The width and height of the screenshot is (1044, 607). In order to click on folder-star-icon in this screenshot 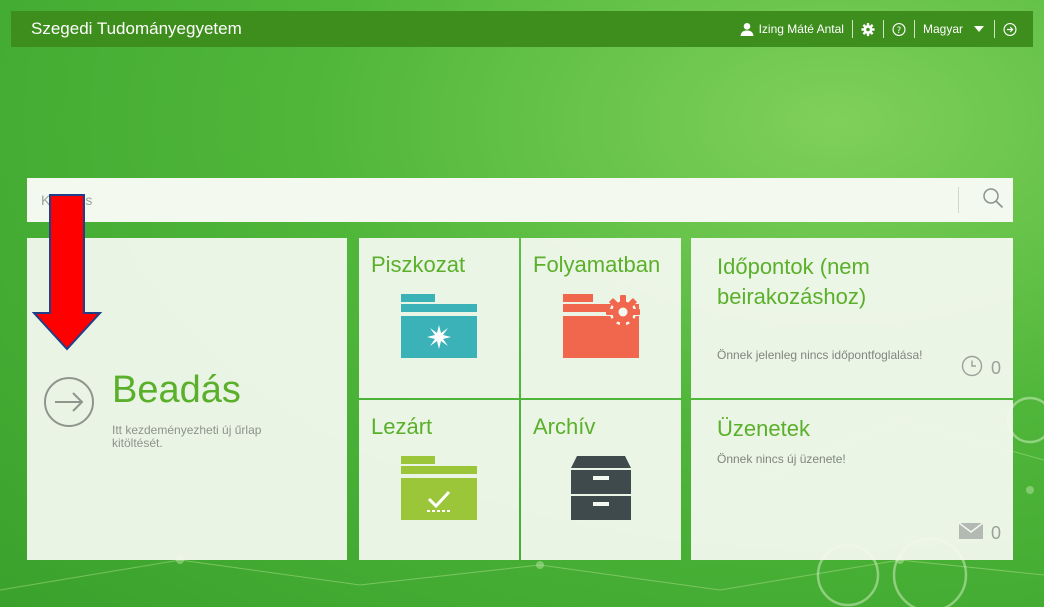, I will do `click(439, 328)`.